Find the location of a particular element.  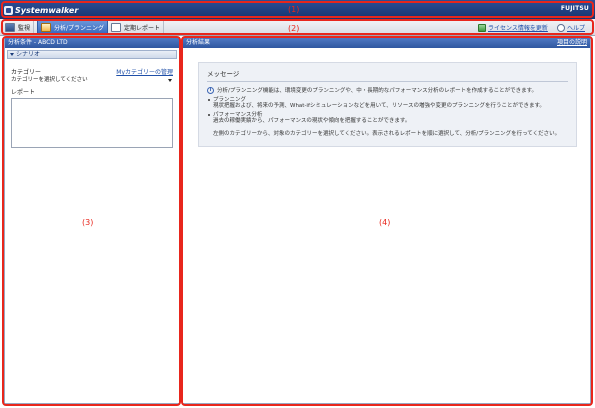

annotation-label-3: (3) is located at coordinates (88, 222).